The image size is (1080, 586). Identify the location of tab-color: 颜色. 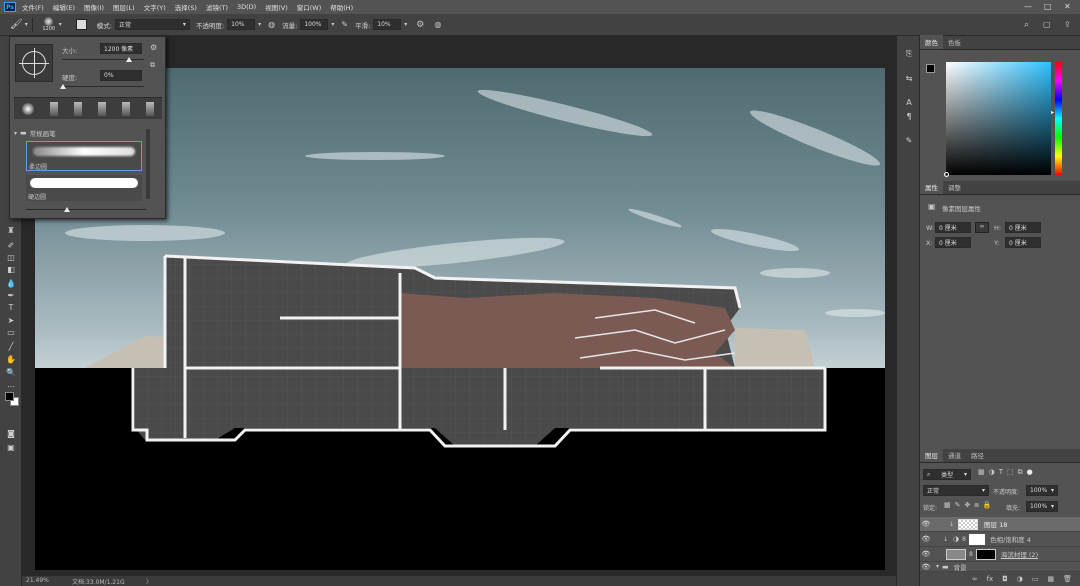
(931, 42).